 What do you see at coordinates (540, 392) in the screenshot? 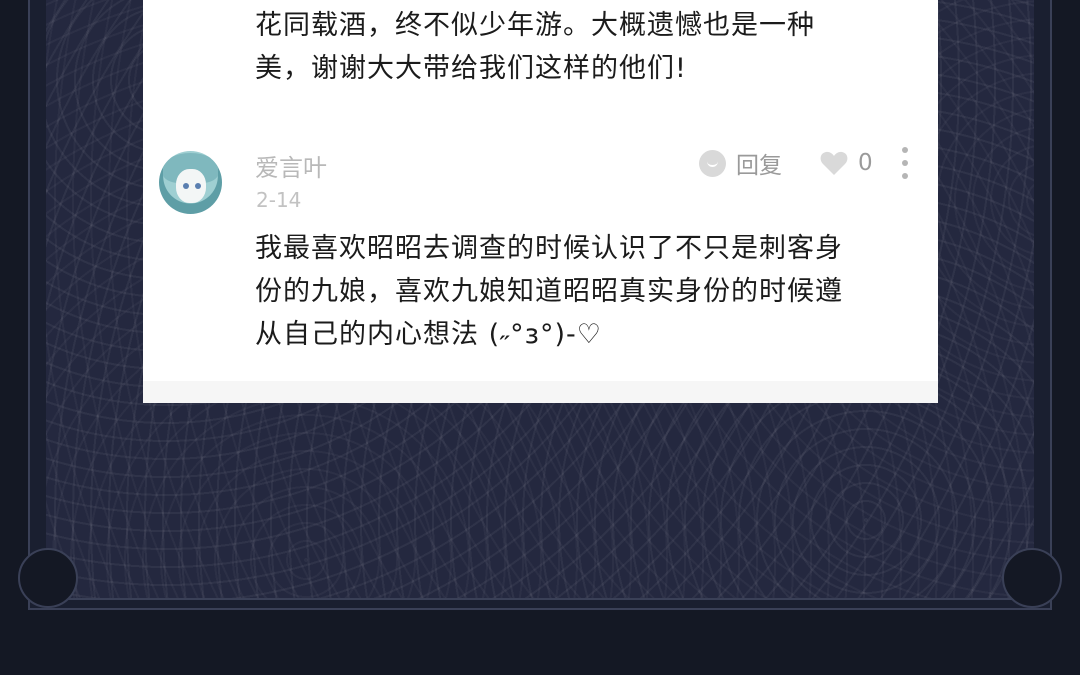
I see `card-footer` at bounding box center [540, 392].